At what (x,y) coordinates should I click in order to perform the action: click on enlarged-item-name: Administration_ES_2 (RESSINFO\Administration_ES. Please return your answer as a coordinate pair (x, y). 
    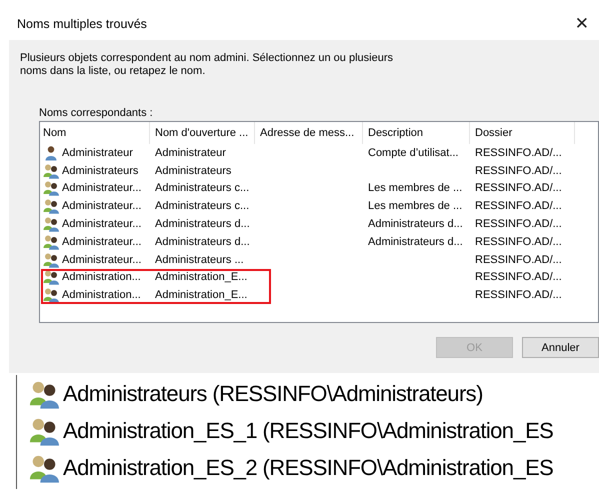
    Looking at the image, I should click on (308, 467).